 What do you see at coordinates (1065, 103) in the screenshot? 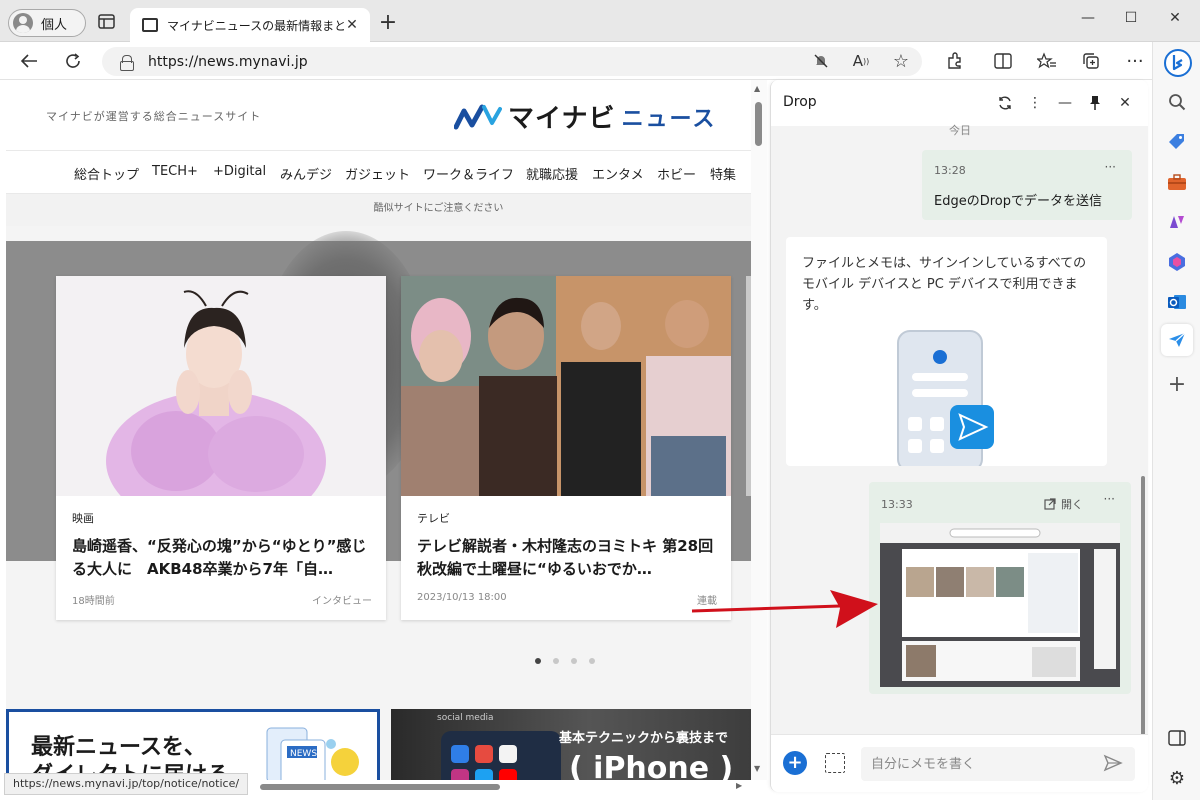
I see `minimize-pane-icon: —` at bounding box center [1065, 103].